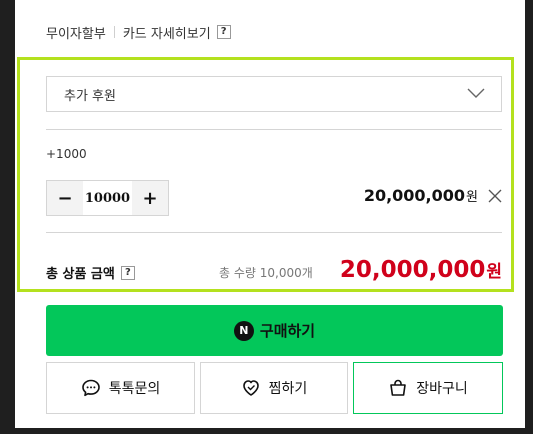 This screenshot has height=434, width=533. Describe the element at coordinates (65, 198) in the screenshot. I see `decrease-button: −` at that location.